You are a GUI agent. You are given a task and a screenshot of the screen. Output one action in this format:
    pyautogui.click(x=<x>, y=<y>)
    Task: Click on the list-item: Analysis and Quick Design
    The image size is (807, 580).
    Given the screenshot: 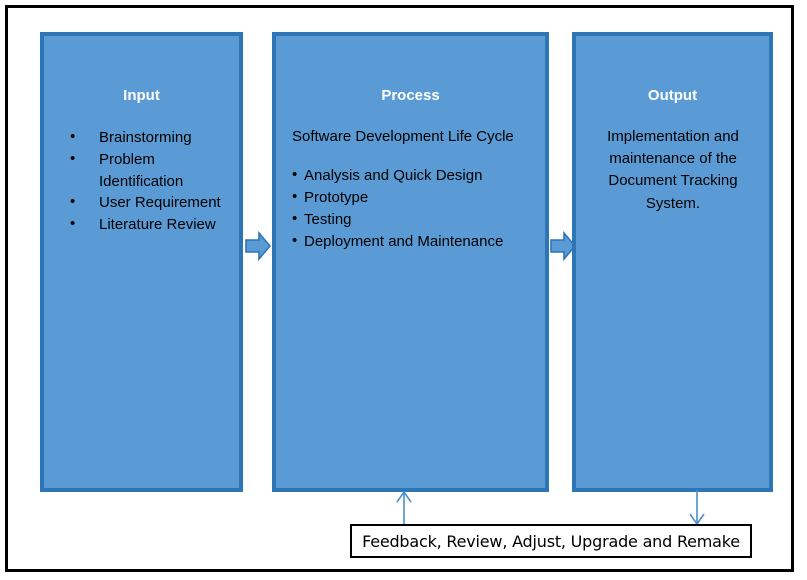 What is the action you would take?
    pyautogui.click(x=414, y=175)
    